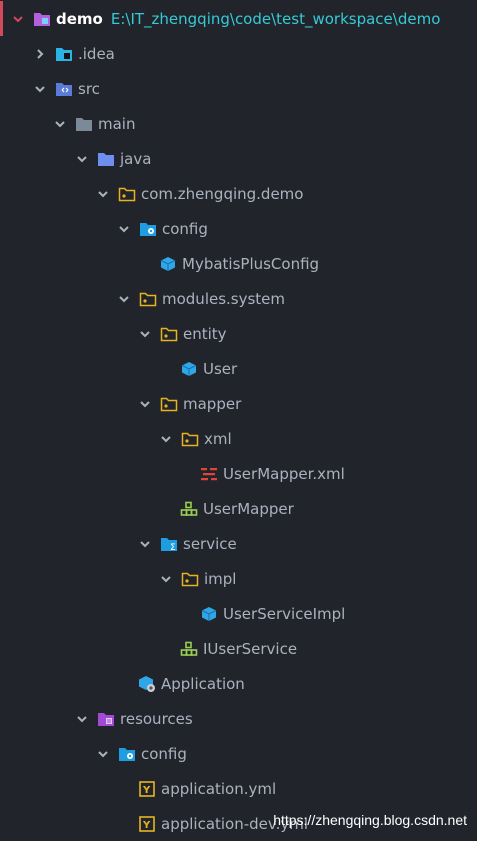 Image resolution: width=477 pixels, height=841 pixels. I want to click on tree-item-label: impl, so click(220, 578).